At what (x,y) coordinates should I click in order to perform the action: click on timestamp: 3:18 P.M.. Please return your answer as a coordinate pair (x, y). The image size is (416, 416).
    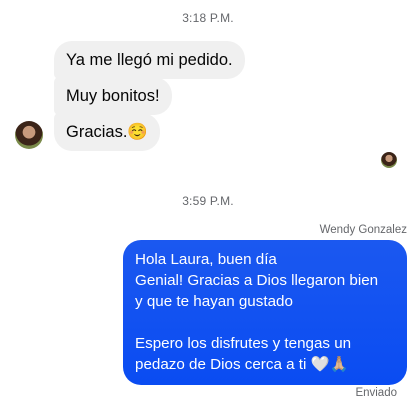
    Looking at the image, I should click on (208, 18).